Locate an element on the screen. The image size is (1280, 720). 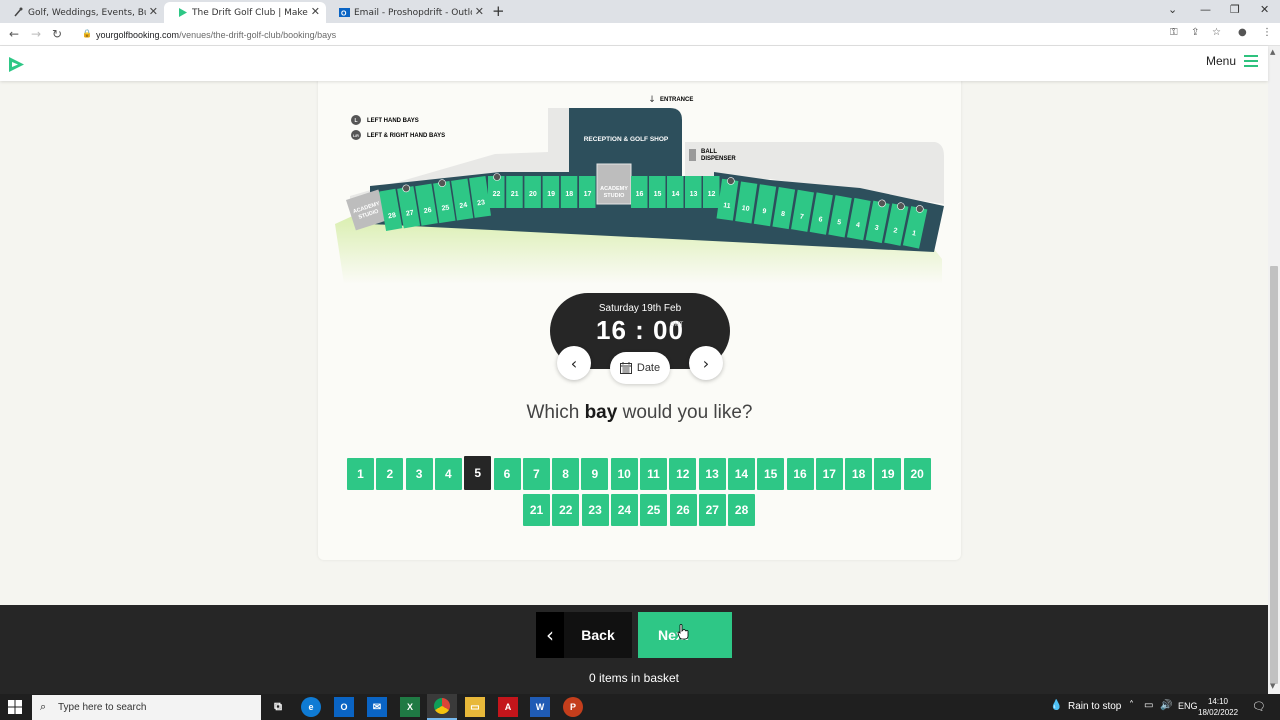
bay-button-21: 21 is located at coordinates (536, 510).